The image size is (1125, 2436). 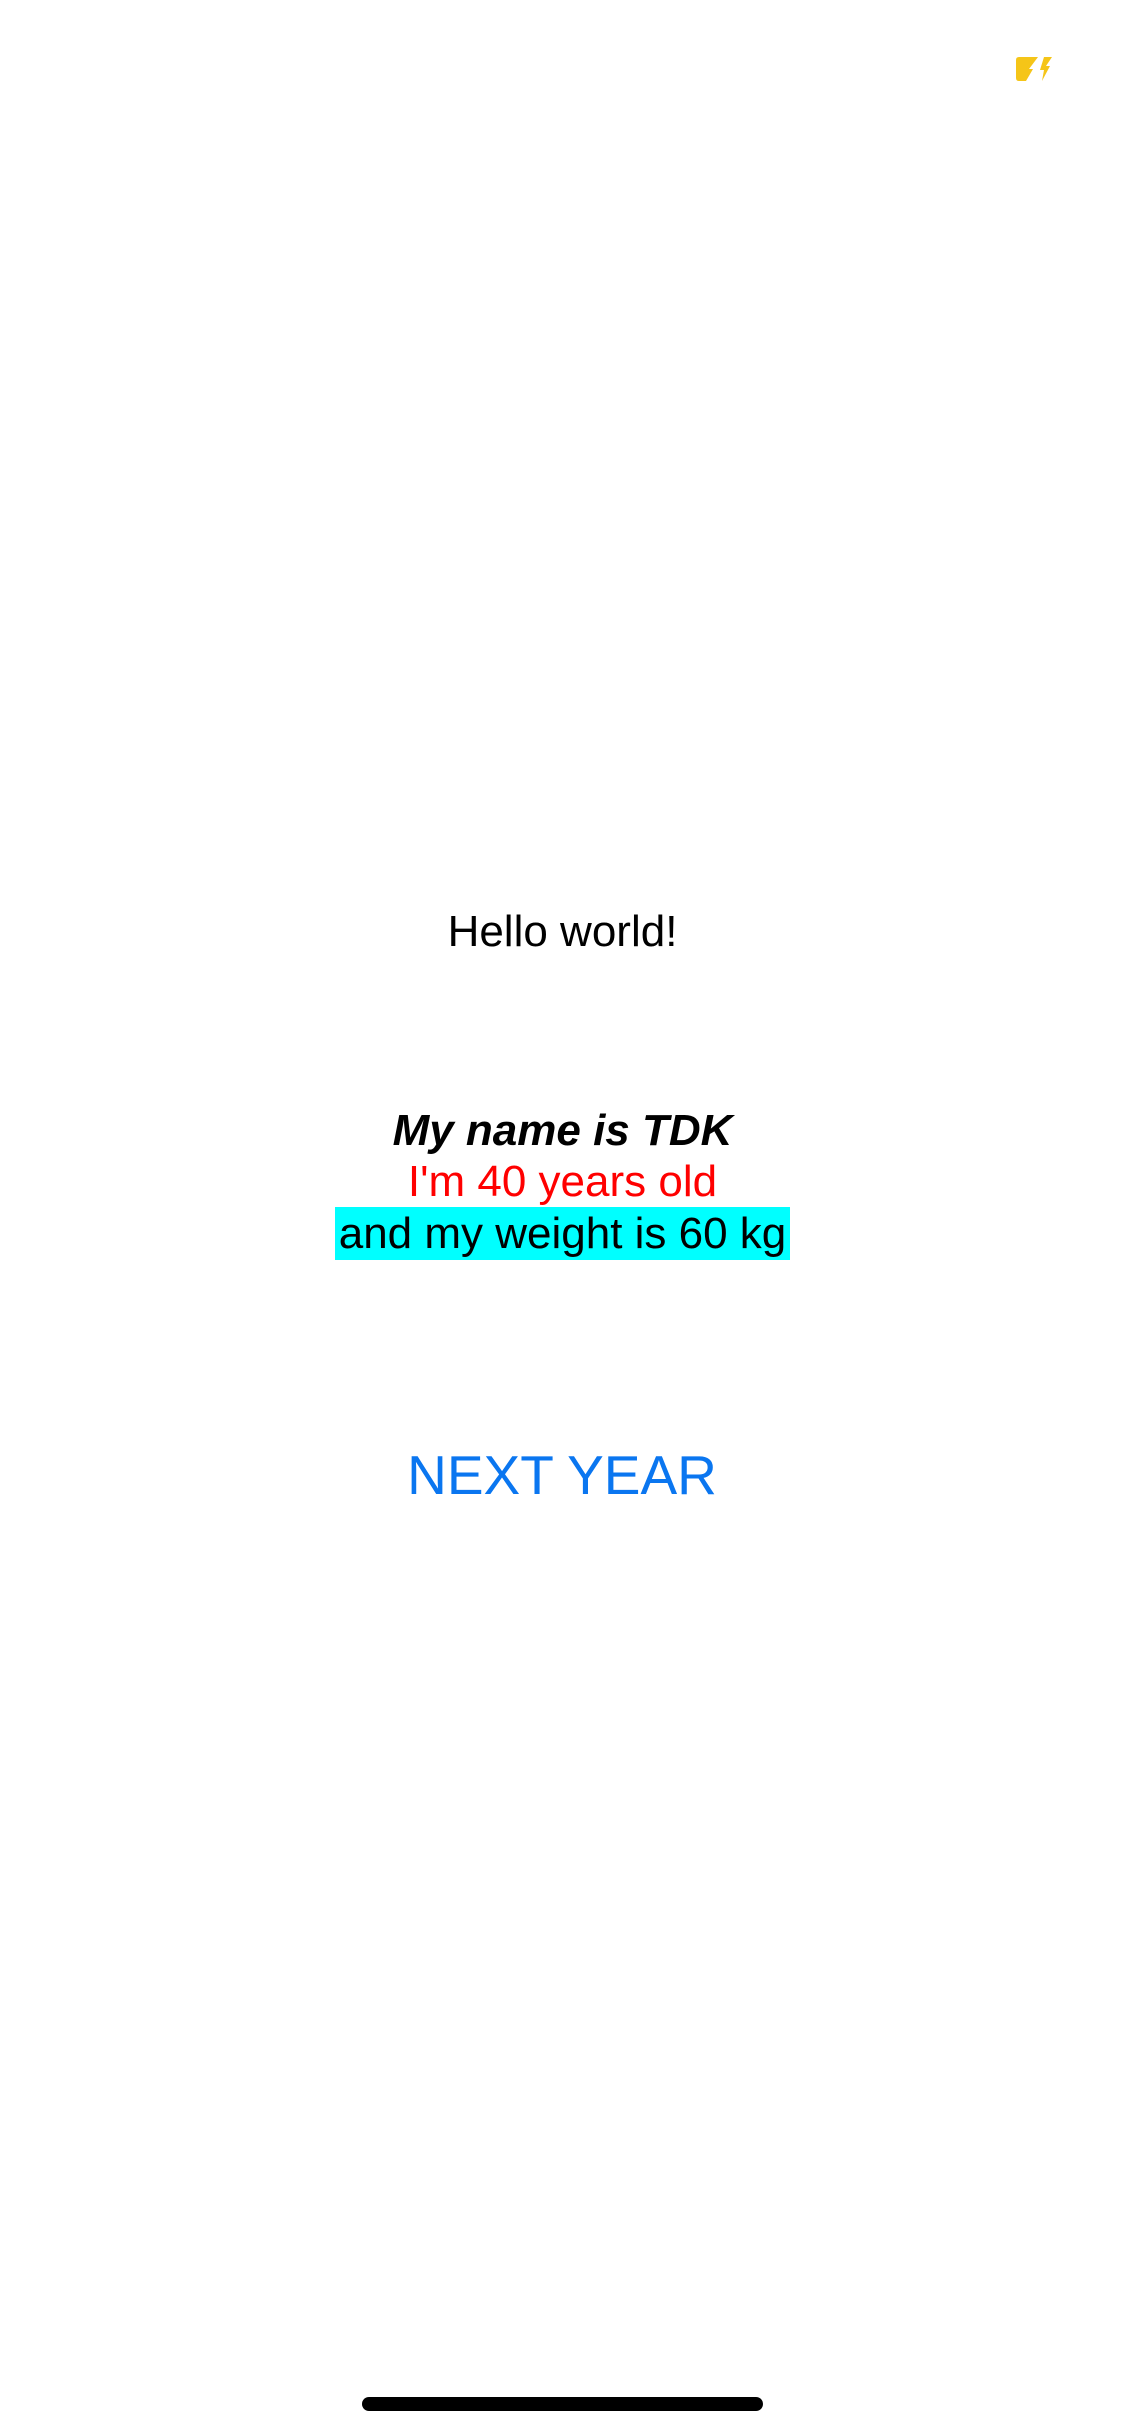 I want to click on age-text: I'm 40 years old, so click(x=562, y=1181).